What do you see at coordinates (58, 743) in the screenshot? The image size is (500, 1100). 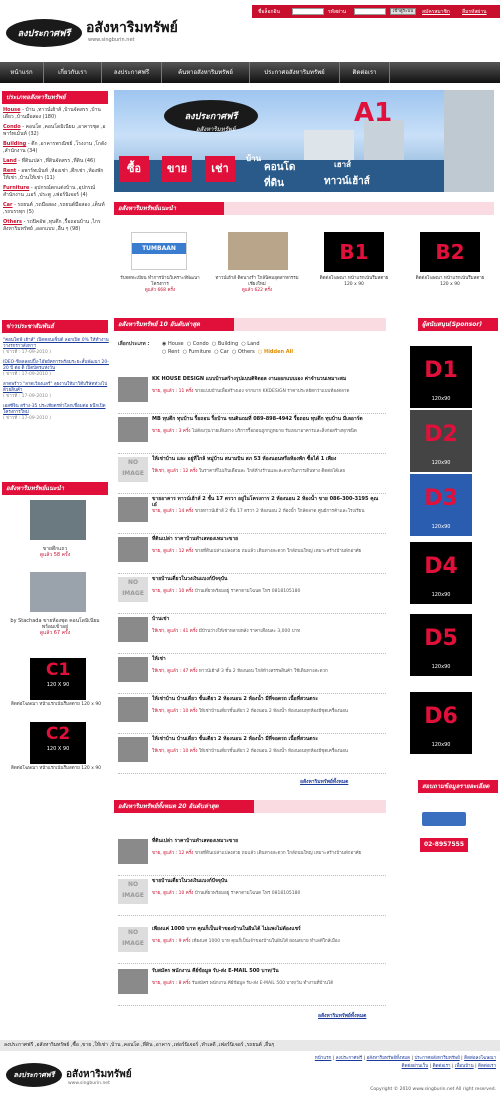 I see `ad-c2: C2 120 X 90` at bounding box center [58, 743].